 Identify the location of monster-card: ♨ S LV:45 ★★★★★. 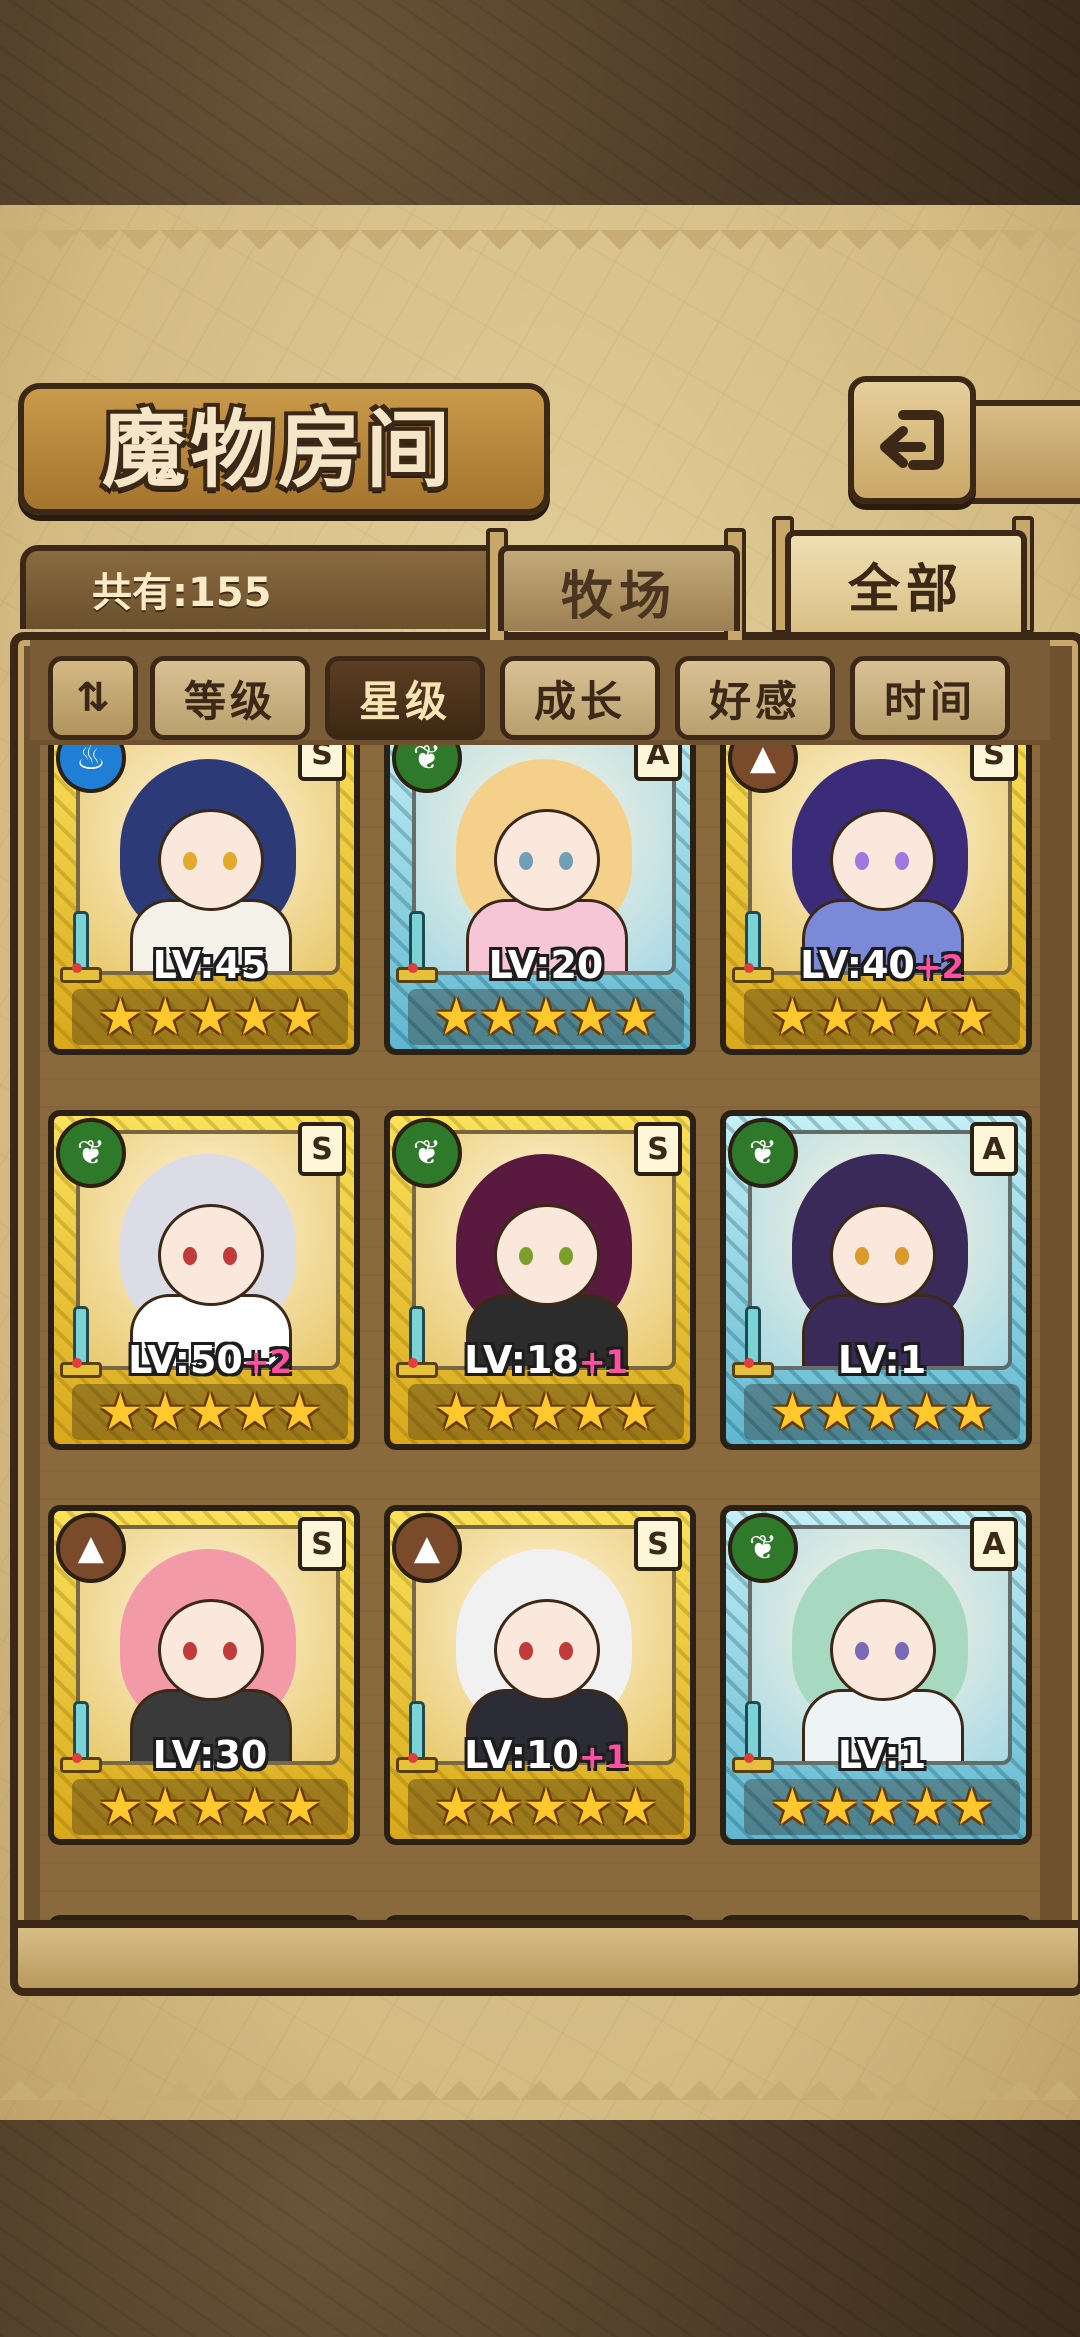
(204, 900).